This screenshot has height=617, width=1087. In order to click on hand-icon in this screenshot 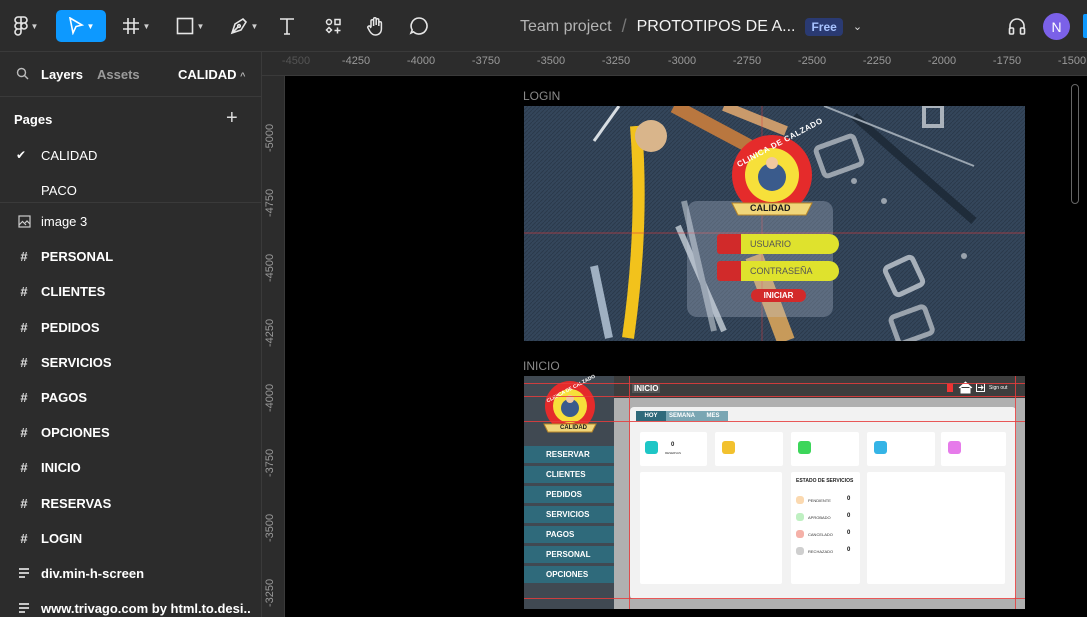, I will do `click(375, 26)`.